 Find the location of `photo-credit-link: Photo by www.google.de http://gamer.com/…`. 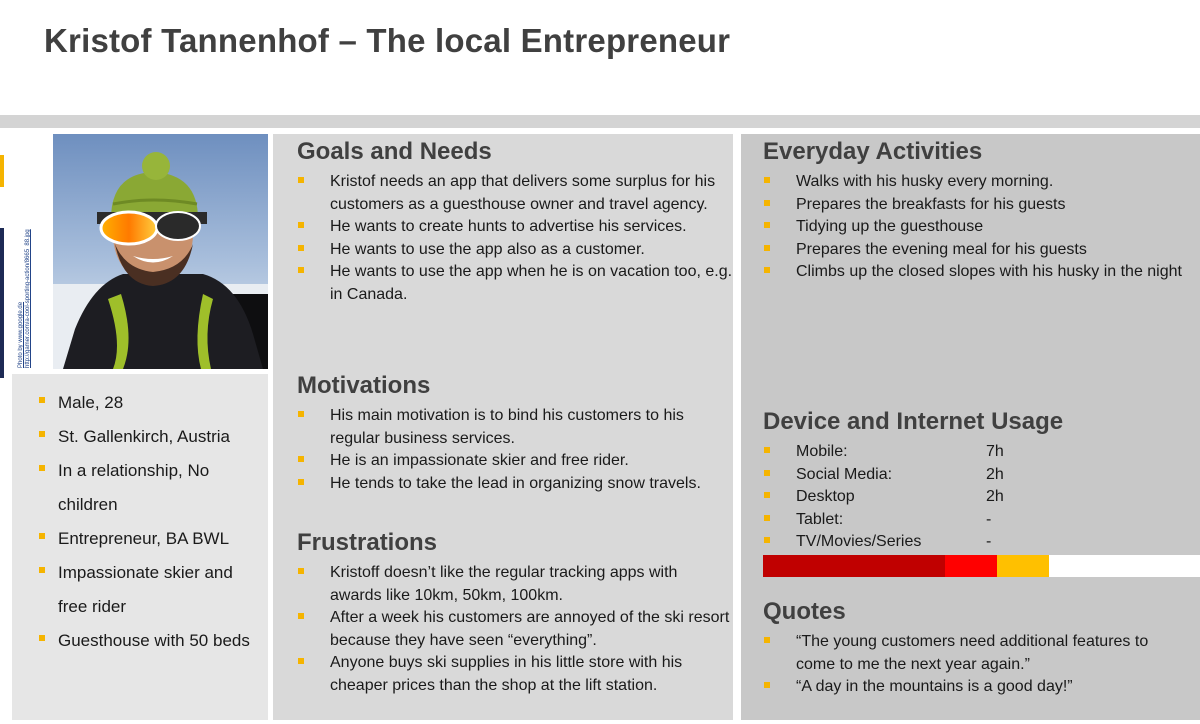

photo-credit-link: Photo by www.google.de http://gamer.com/… is located at coordinates (25, 258).